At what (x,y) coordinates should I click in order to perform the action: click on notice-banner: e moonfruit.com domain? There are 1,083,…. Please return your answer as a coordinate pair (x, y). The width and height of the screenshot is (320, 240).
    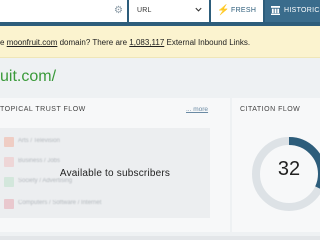
    Looking at the image, I should click on (160, 42).